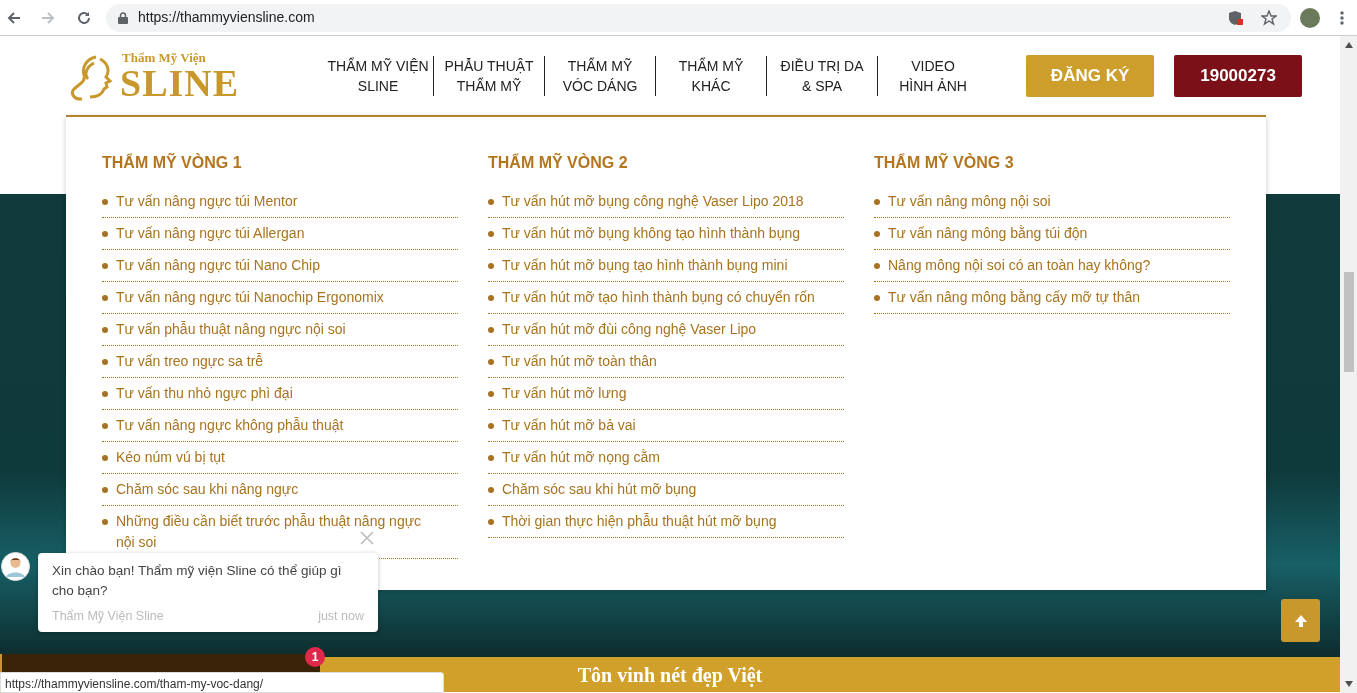 This screenshot has height=693, width=1357. Describe the element at coordinates (163, 457) in the screenshot. I see `menu-link: Kéo núm vú bị tụt` at that location.